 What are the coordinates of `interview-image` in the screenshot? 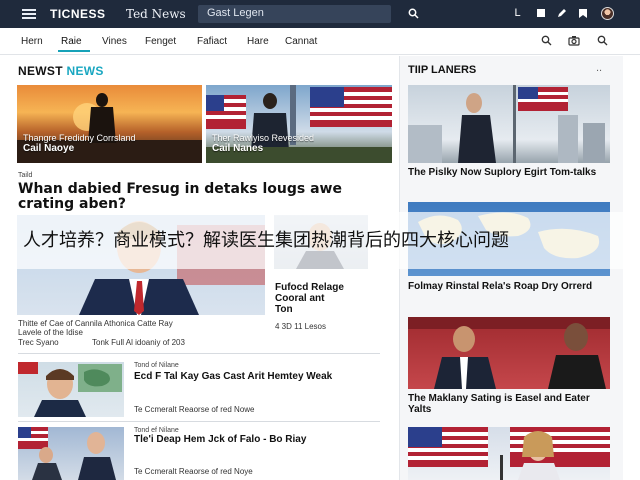 It's located at (509, 353).